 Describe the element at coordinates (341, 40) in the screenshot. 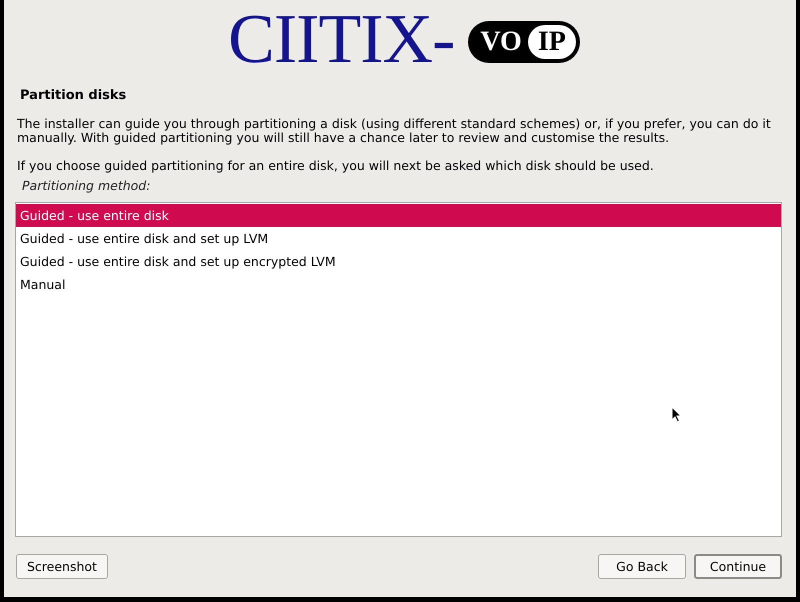

I see `logo-text: CIITIX-` at that location.